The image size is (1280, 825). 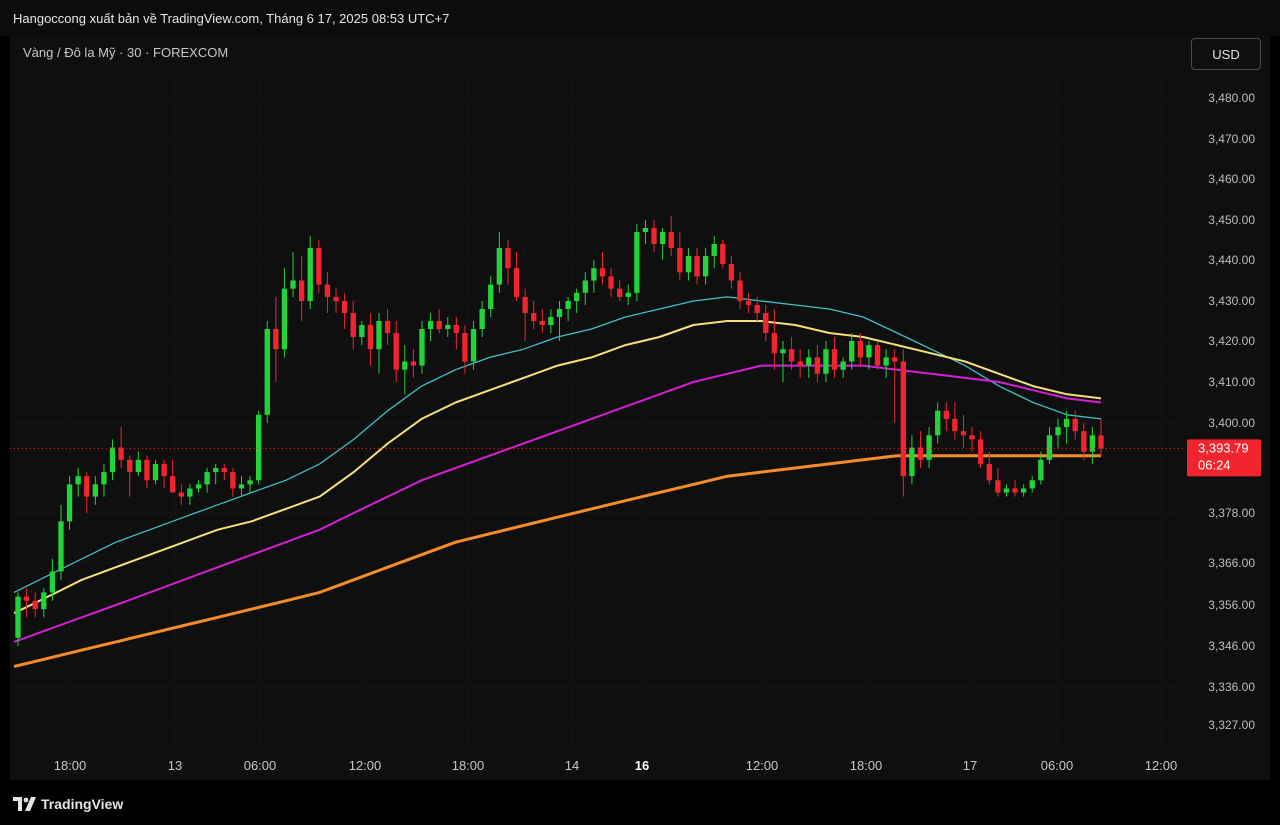 What do you see at coordinates (1231, 382) in the screenshot?
I see `y-tick-label: 3,410.00` at bounding box center [1231, 382].